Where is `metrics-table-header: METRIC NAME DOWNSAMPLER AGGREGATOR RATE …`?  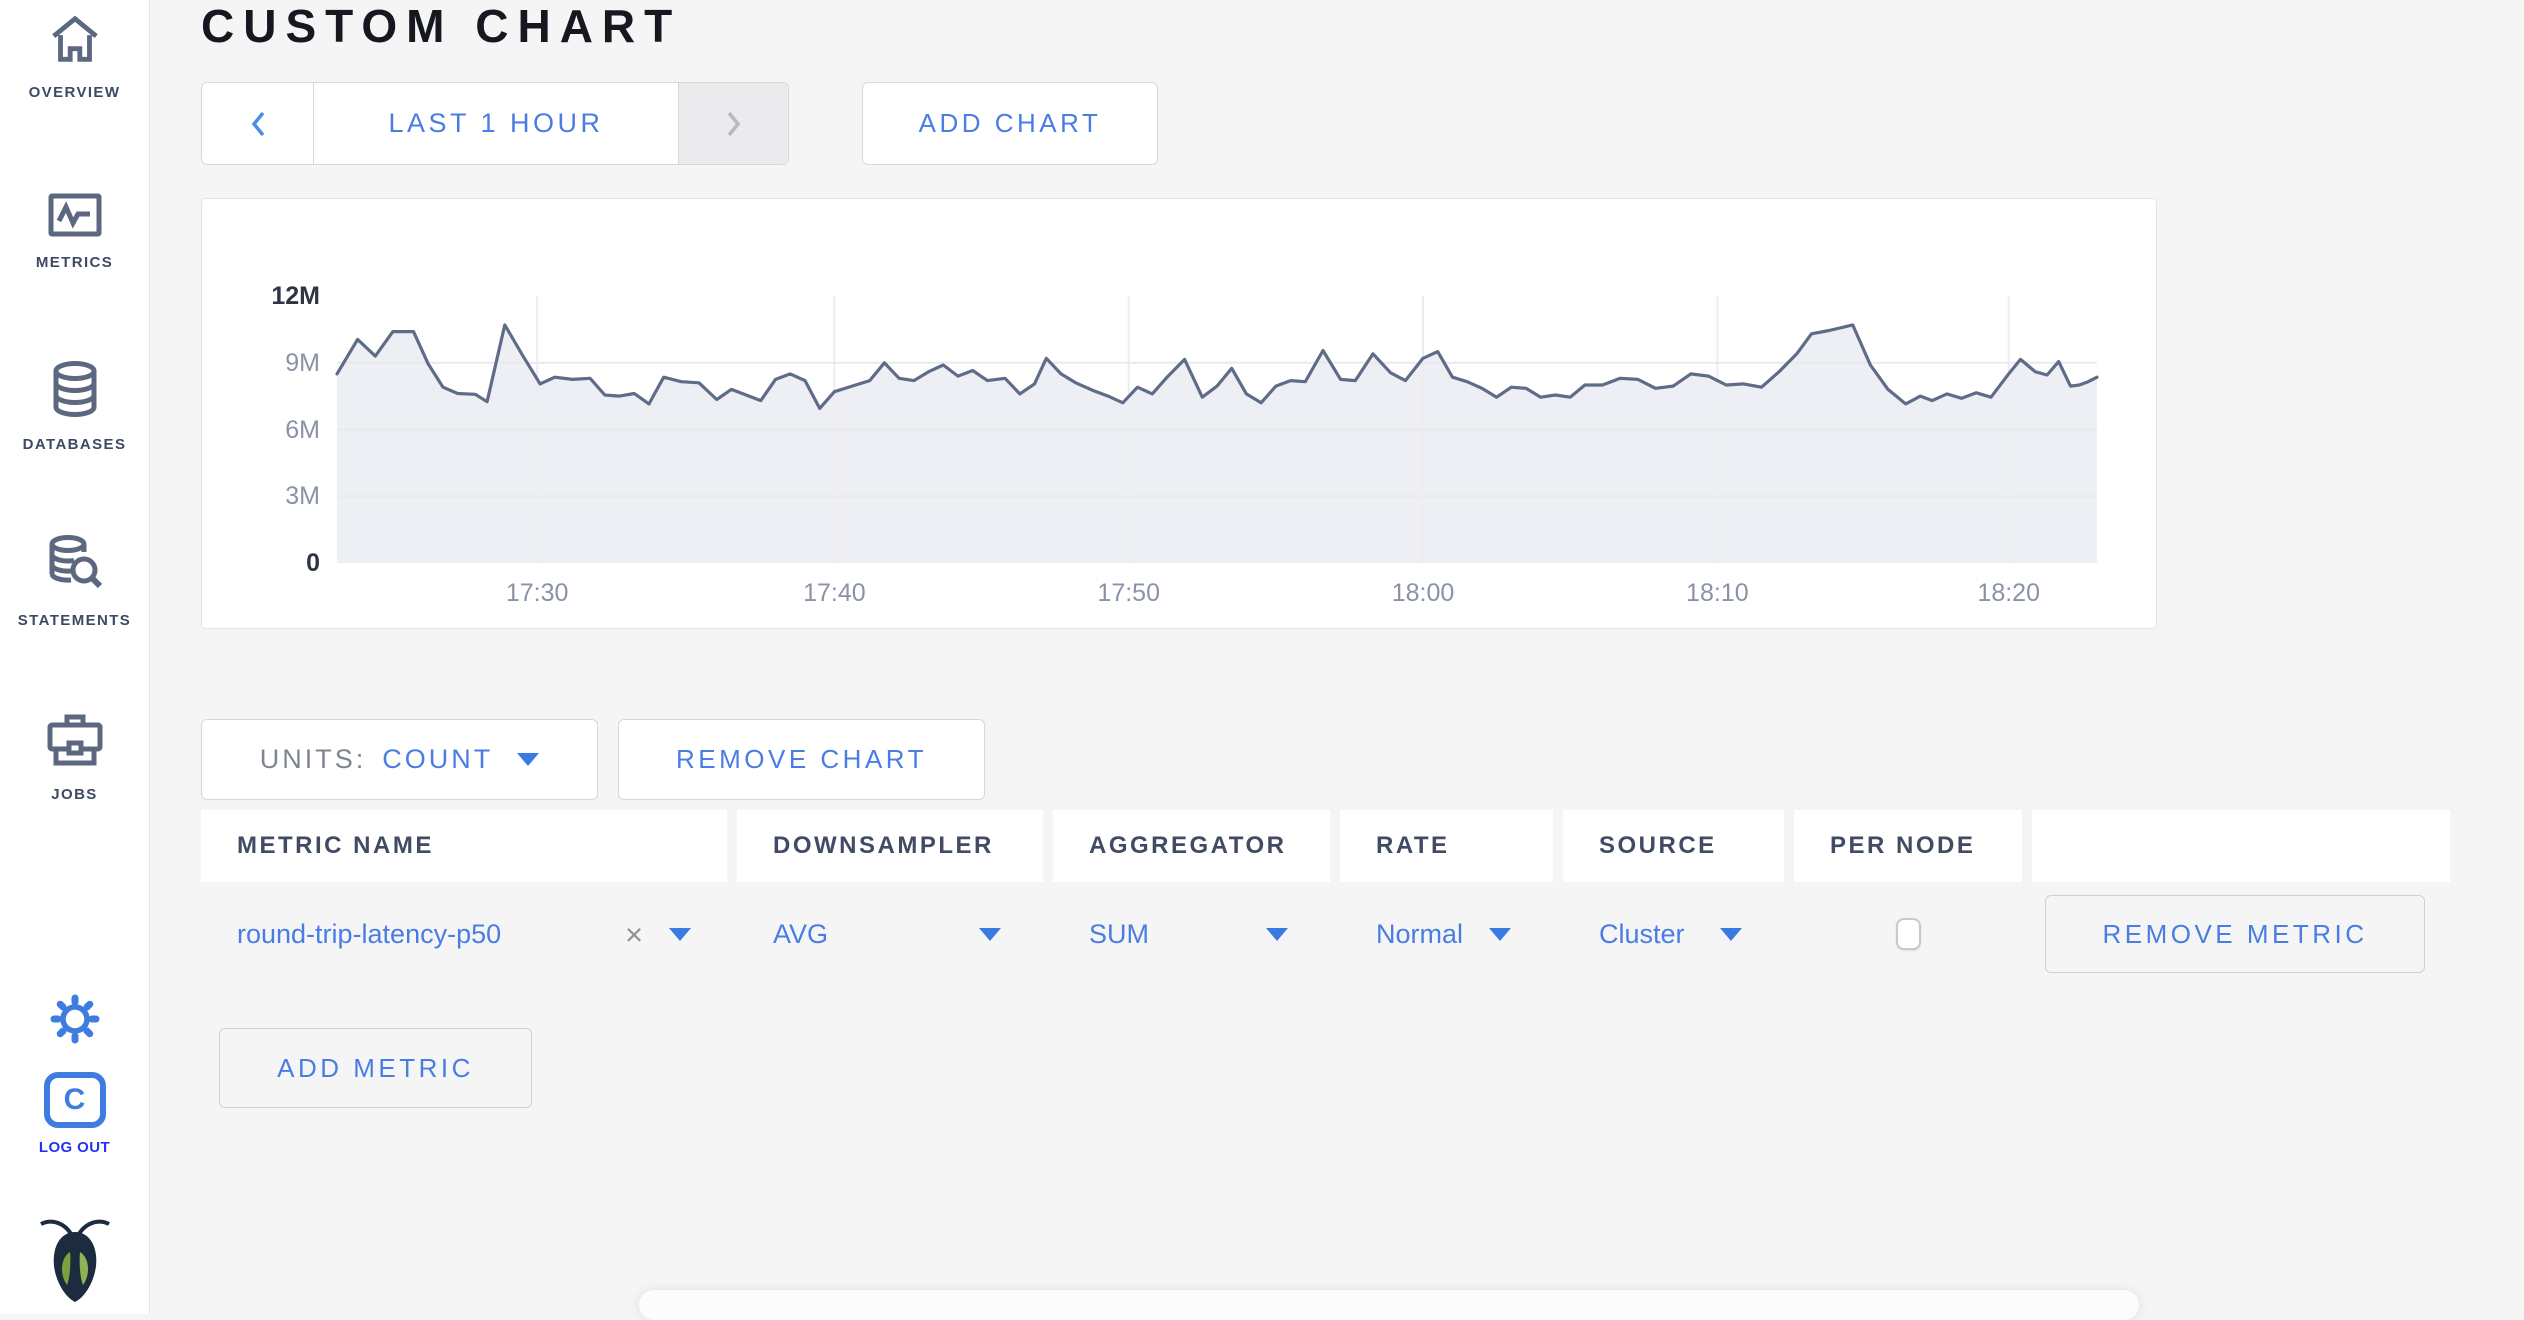
metrics-table-header: METRIC NAME DOWNSAMPLER AGGREGATOR RATE … is located at coordinates (1325, 846).